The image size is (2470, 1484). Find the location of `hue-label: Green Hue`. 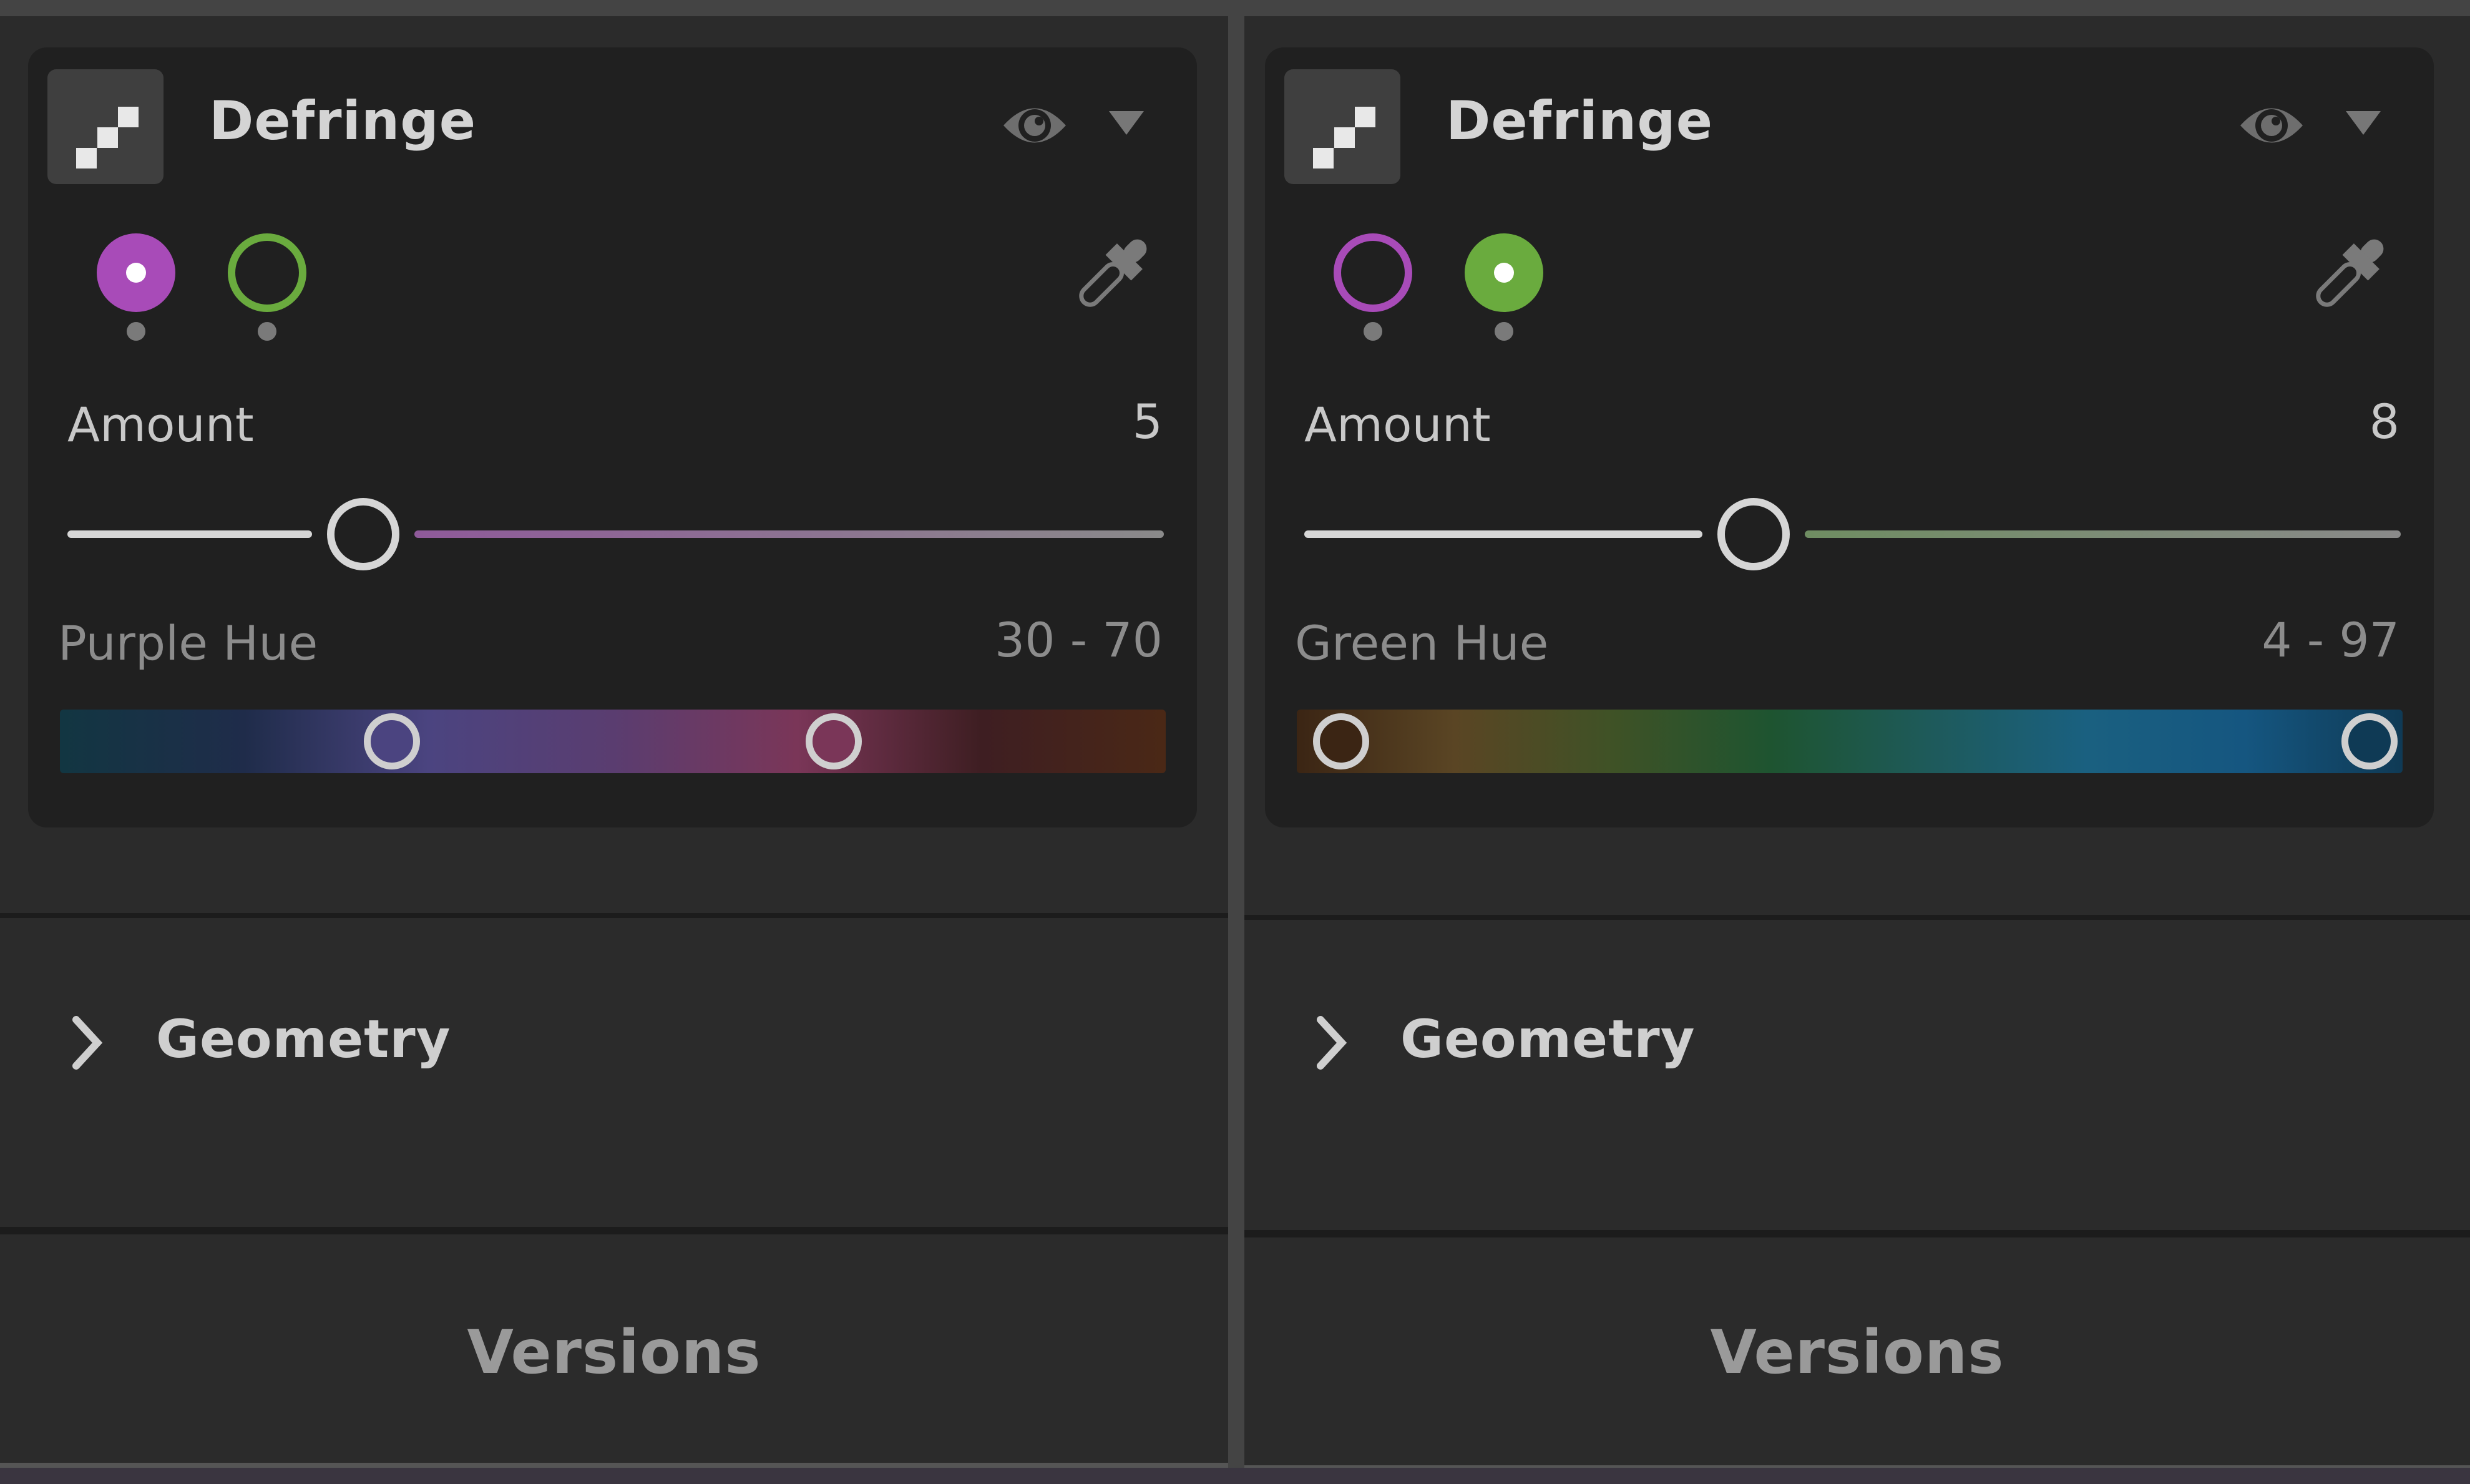

hue-label: Green Hue is located at coordinates (1422, 643).